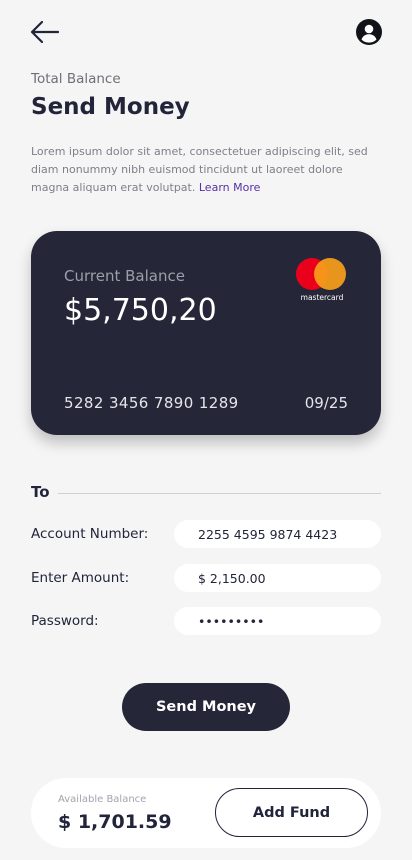  I want to click on card-balance-label: Current Balance, so click(124, 276).